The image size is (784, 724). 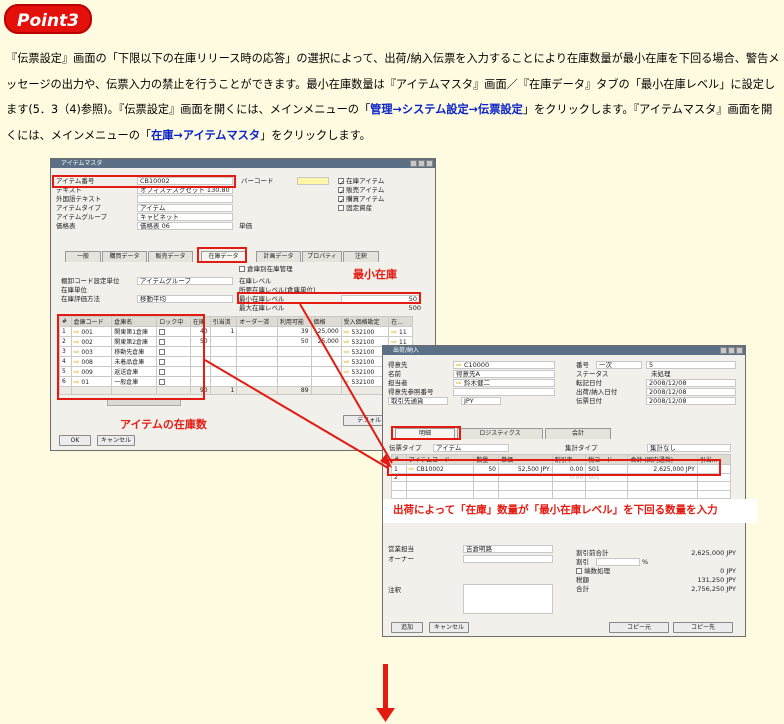 What do you see at coordinates (385, 715) in the screenshot?
I see `down-arrow-icon` at bounding box center [385, 715].